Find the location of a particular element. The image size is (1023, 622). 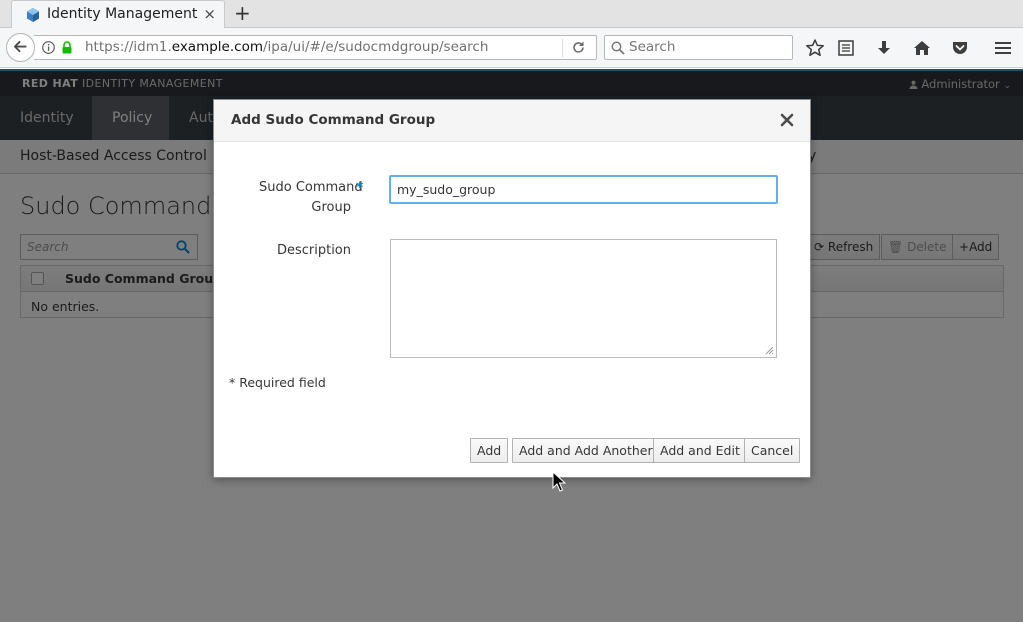

close-icon is located at coordinates (787, 120).